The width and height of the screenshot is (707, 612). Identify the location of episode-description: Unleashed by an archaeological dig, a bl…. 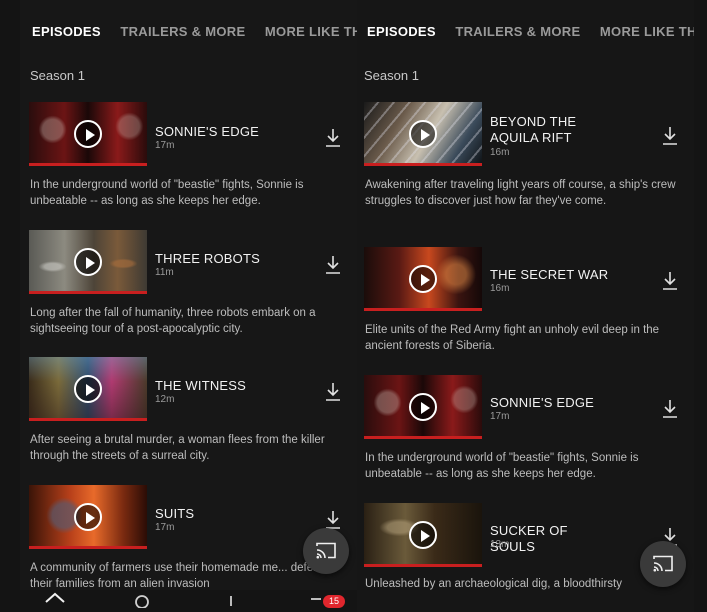
(493, 584).